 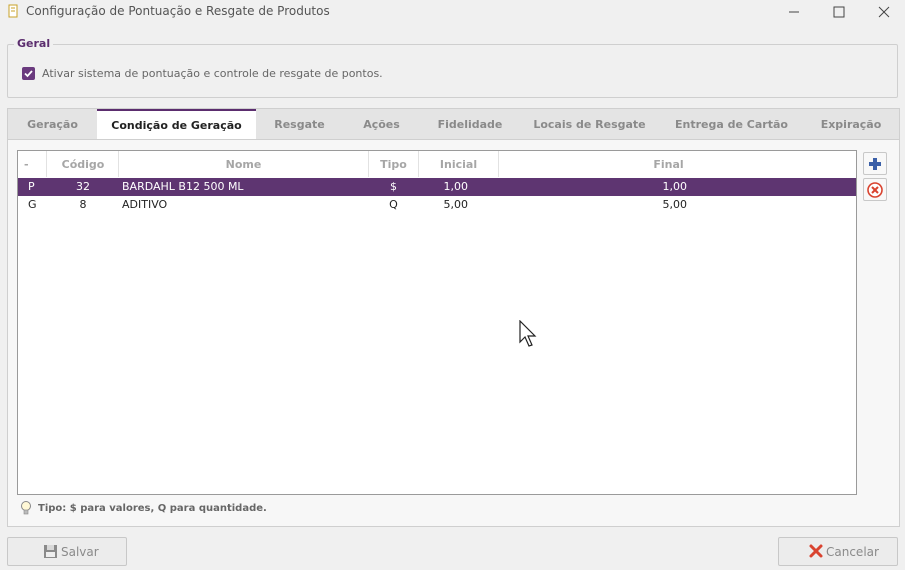 What do you see at coordinates (83, 164) in the screenshot?
I see `column-header-codigo: Código` at bounding box center [83, 164].